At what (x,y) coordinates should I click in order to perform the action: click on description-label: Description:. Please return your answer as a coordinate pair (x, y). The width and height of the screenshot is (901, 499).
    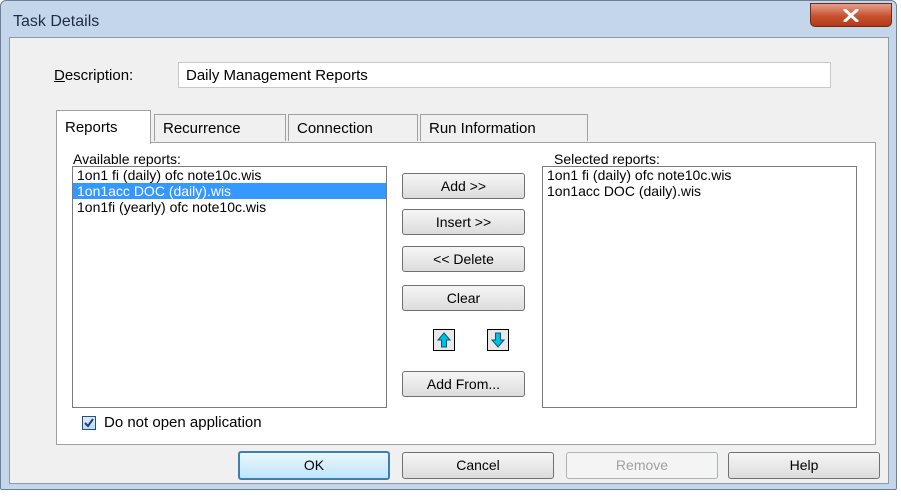
    Looking at the image, I should click on (94, 75).